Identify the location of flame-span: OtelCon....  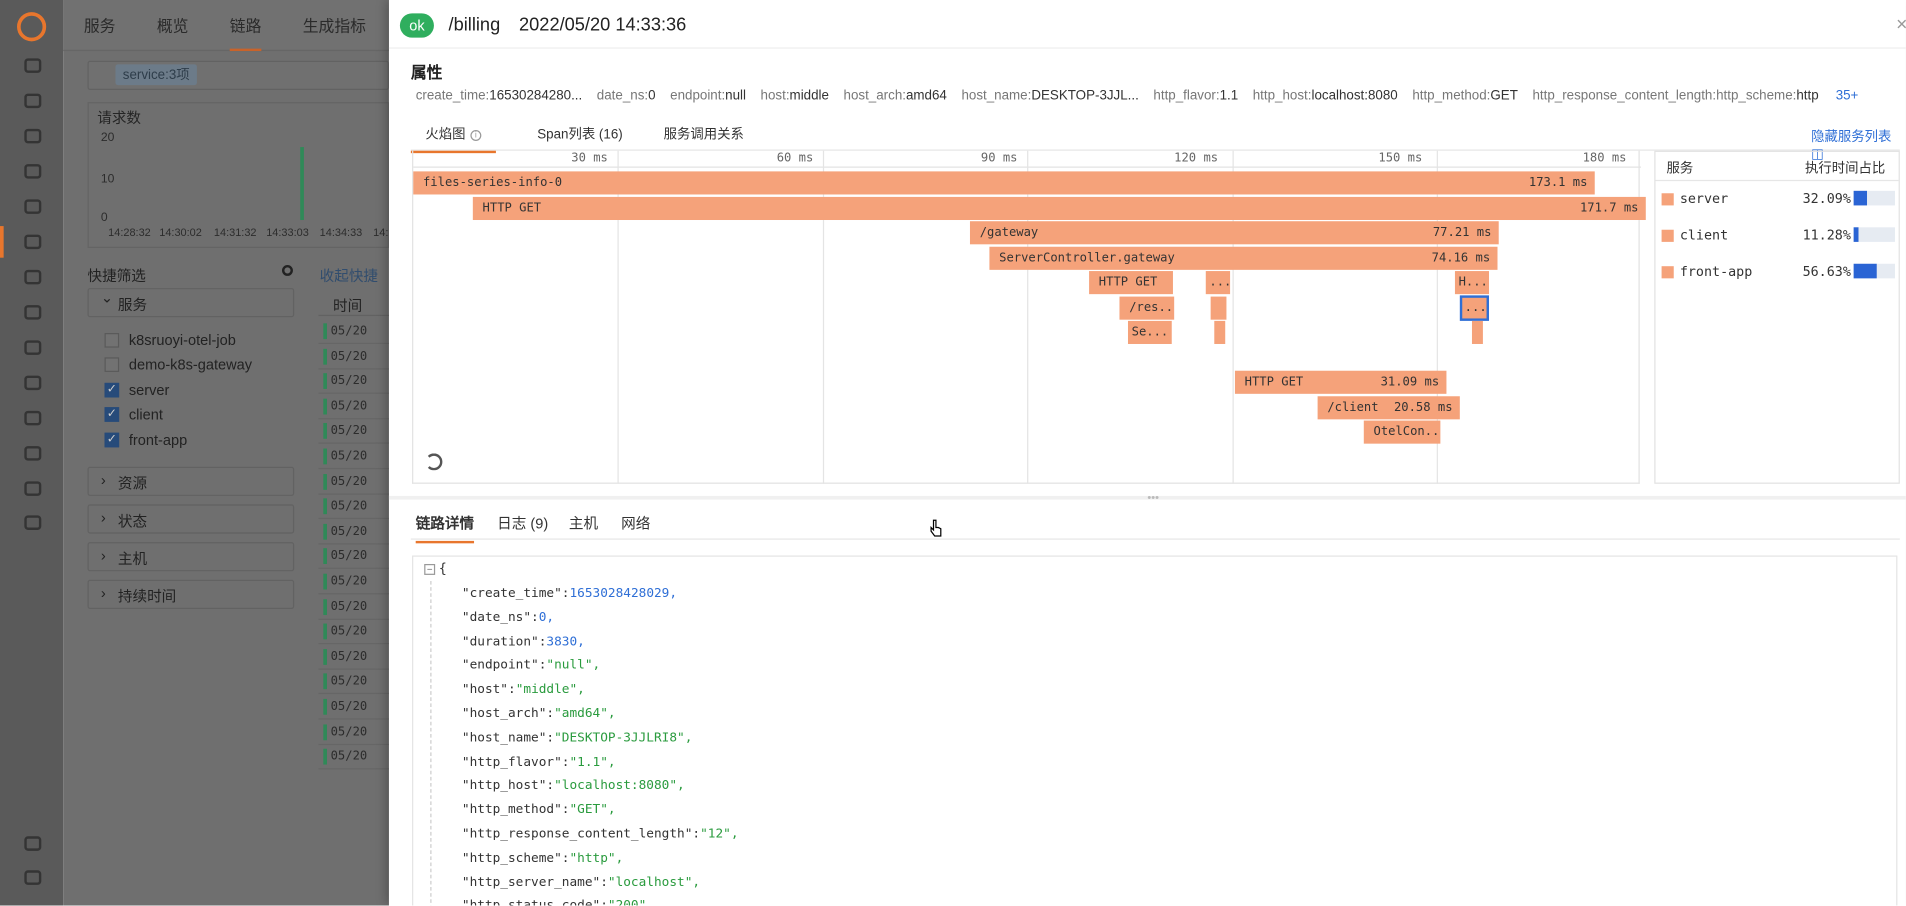
(1402, 432).